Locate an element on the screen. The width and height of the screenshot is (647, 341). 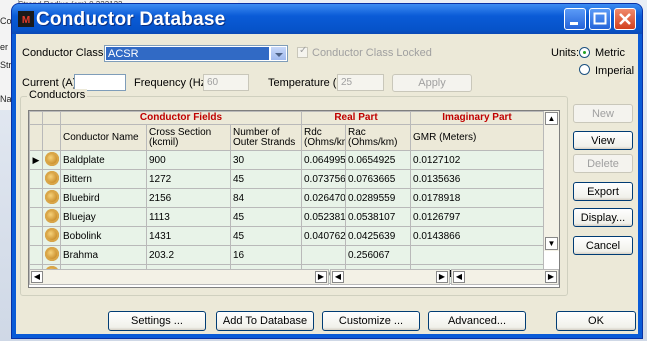
export-button: Export is located at coordinates (603, 191).